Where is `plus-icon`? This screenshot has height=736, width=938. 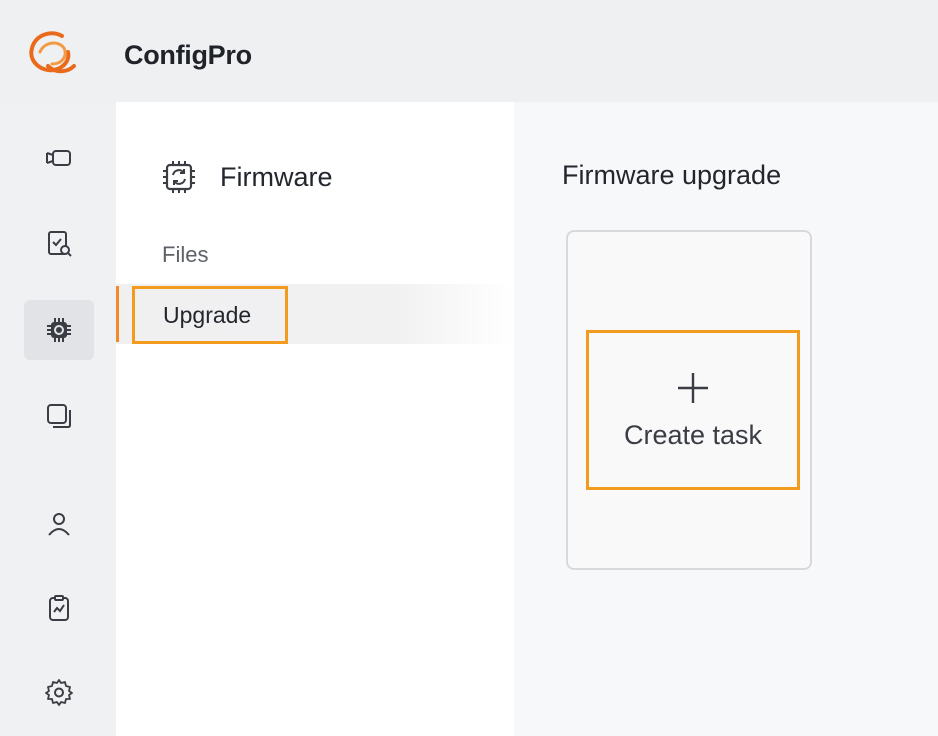 plus-icon is located at coordinates (693, 387).